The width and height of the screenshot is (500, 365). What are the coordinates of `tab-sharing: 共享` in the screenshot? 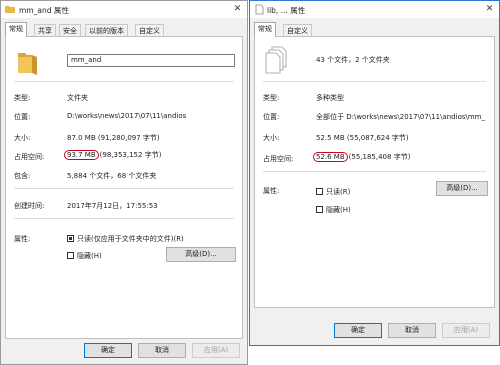 It's located at (45, 30).